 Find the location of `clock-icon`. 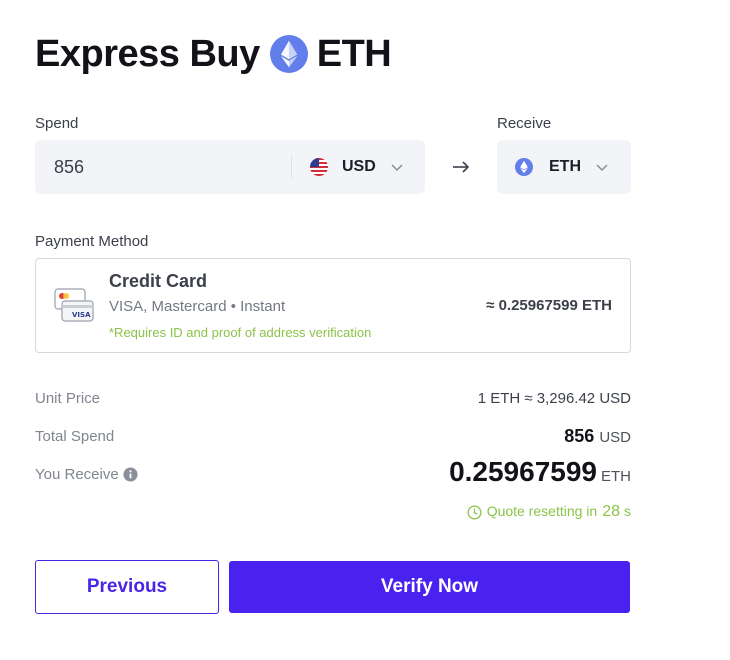

clock-icon is located at coordinates (474, 512).